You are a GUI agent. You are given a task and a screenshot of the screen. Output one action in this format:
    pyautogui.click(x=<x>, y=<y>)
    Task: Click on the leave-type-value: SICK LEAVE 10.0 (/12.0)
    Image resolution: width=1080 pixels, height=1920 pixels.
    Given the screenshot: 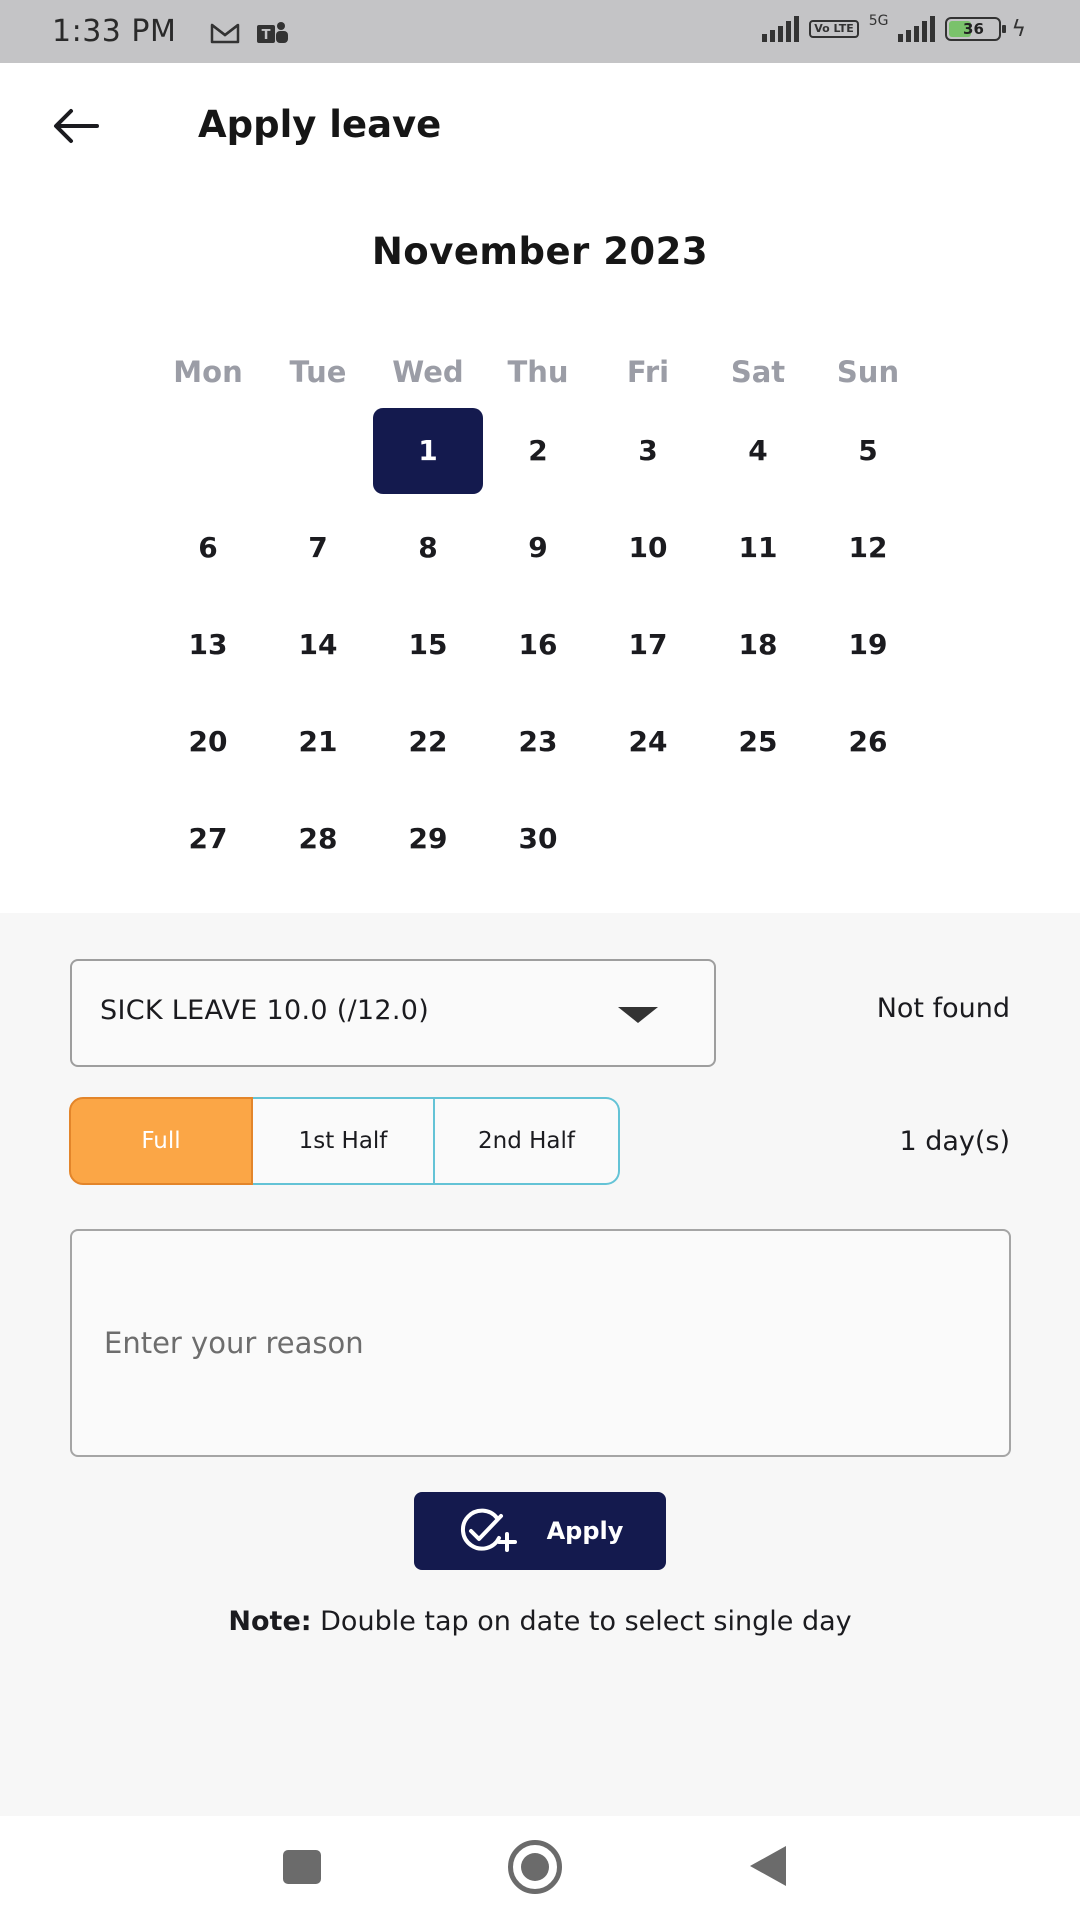 What is the action you would take?
    pyautogui.click(x=265, y=1010)
    